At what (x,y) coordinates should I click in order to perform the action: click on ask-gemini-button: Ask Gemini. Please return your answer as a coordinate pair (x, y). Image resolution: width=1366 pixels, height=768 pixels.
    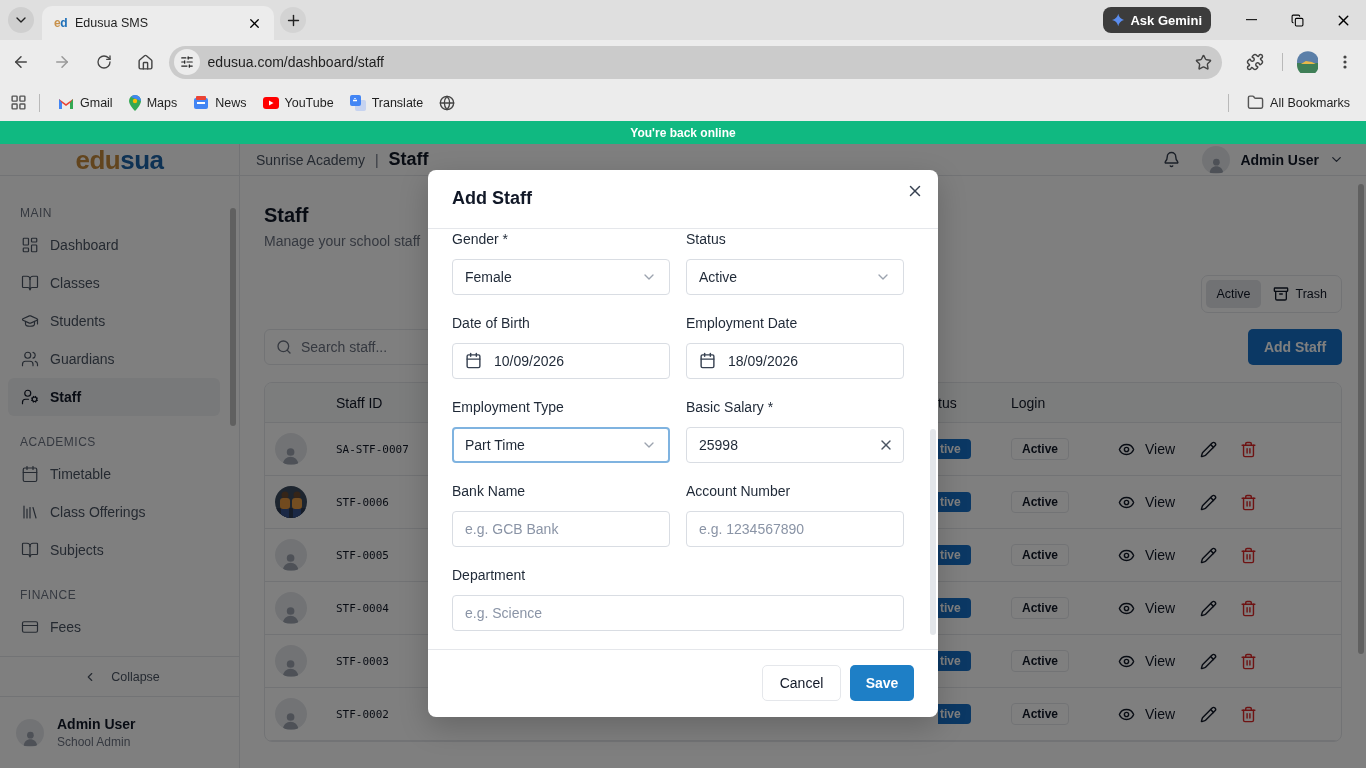
    Looking at the image, I should click on (1157, 20).